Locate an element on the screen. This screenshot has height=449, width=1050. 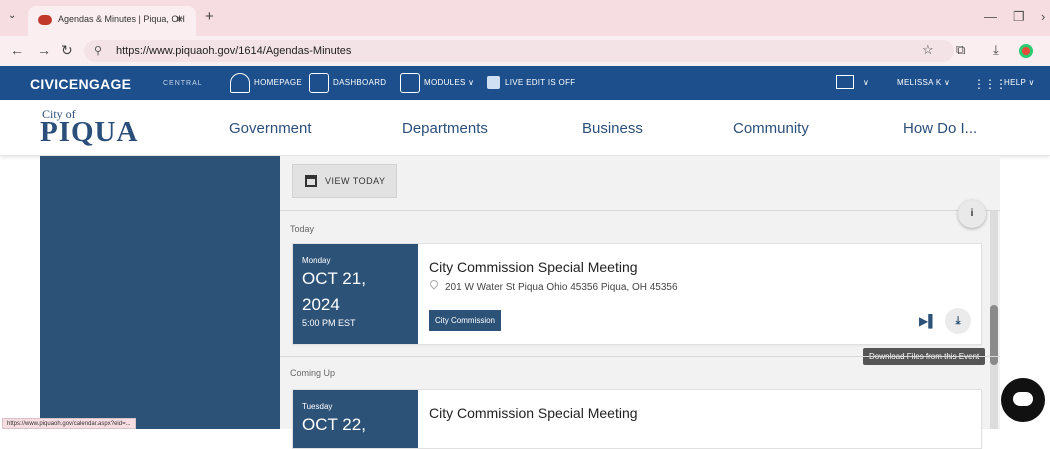
live-edit-toggle: LIVE EDIT IS OFF is located at coordinates (540, 82).